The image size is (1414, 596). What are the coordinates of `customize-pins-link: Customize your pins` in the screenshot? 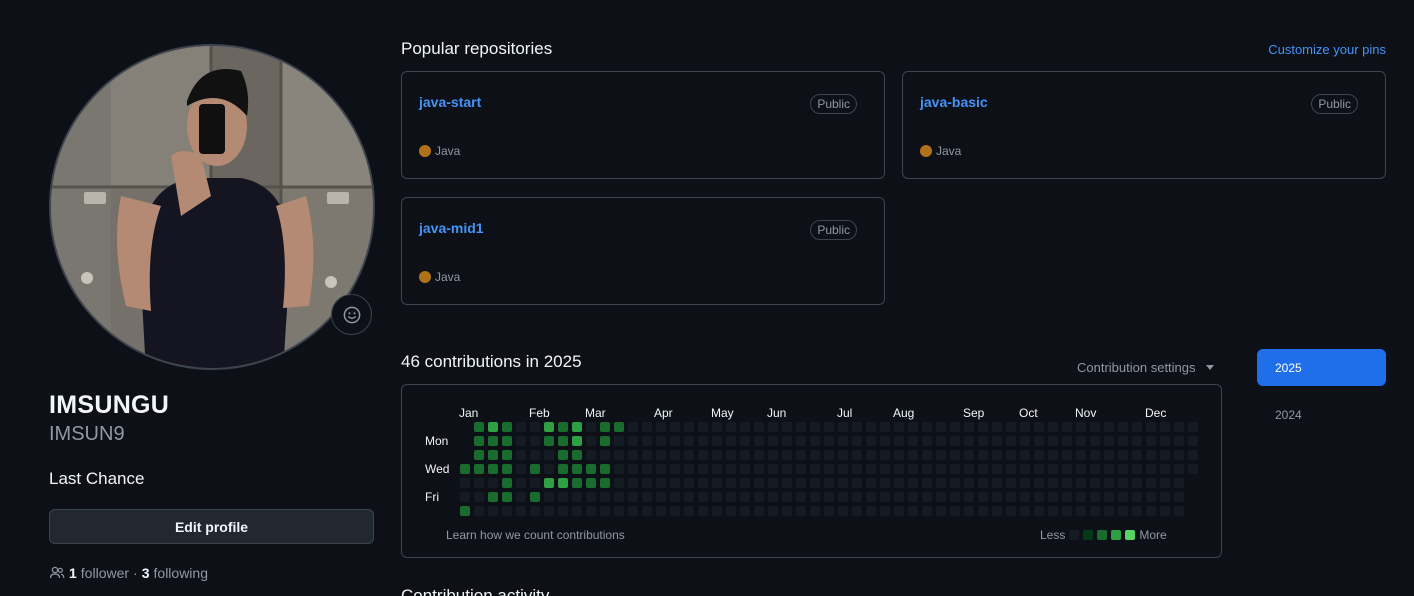 It's located at (1327, 49).